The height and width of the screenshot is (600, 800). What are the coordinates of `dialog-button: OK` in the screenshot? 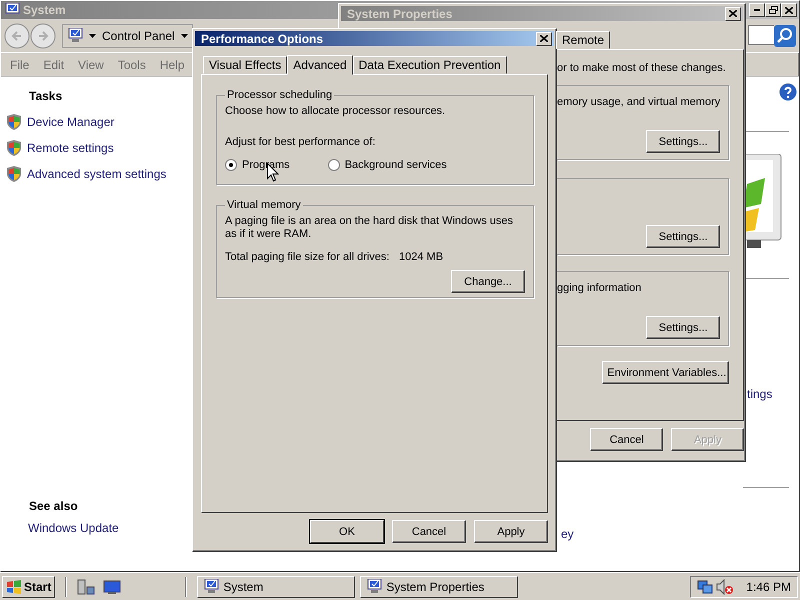 It's located at (347, 531).